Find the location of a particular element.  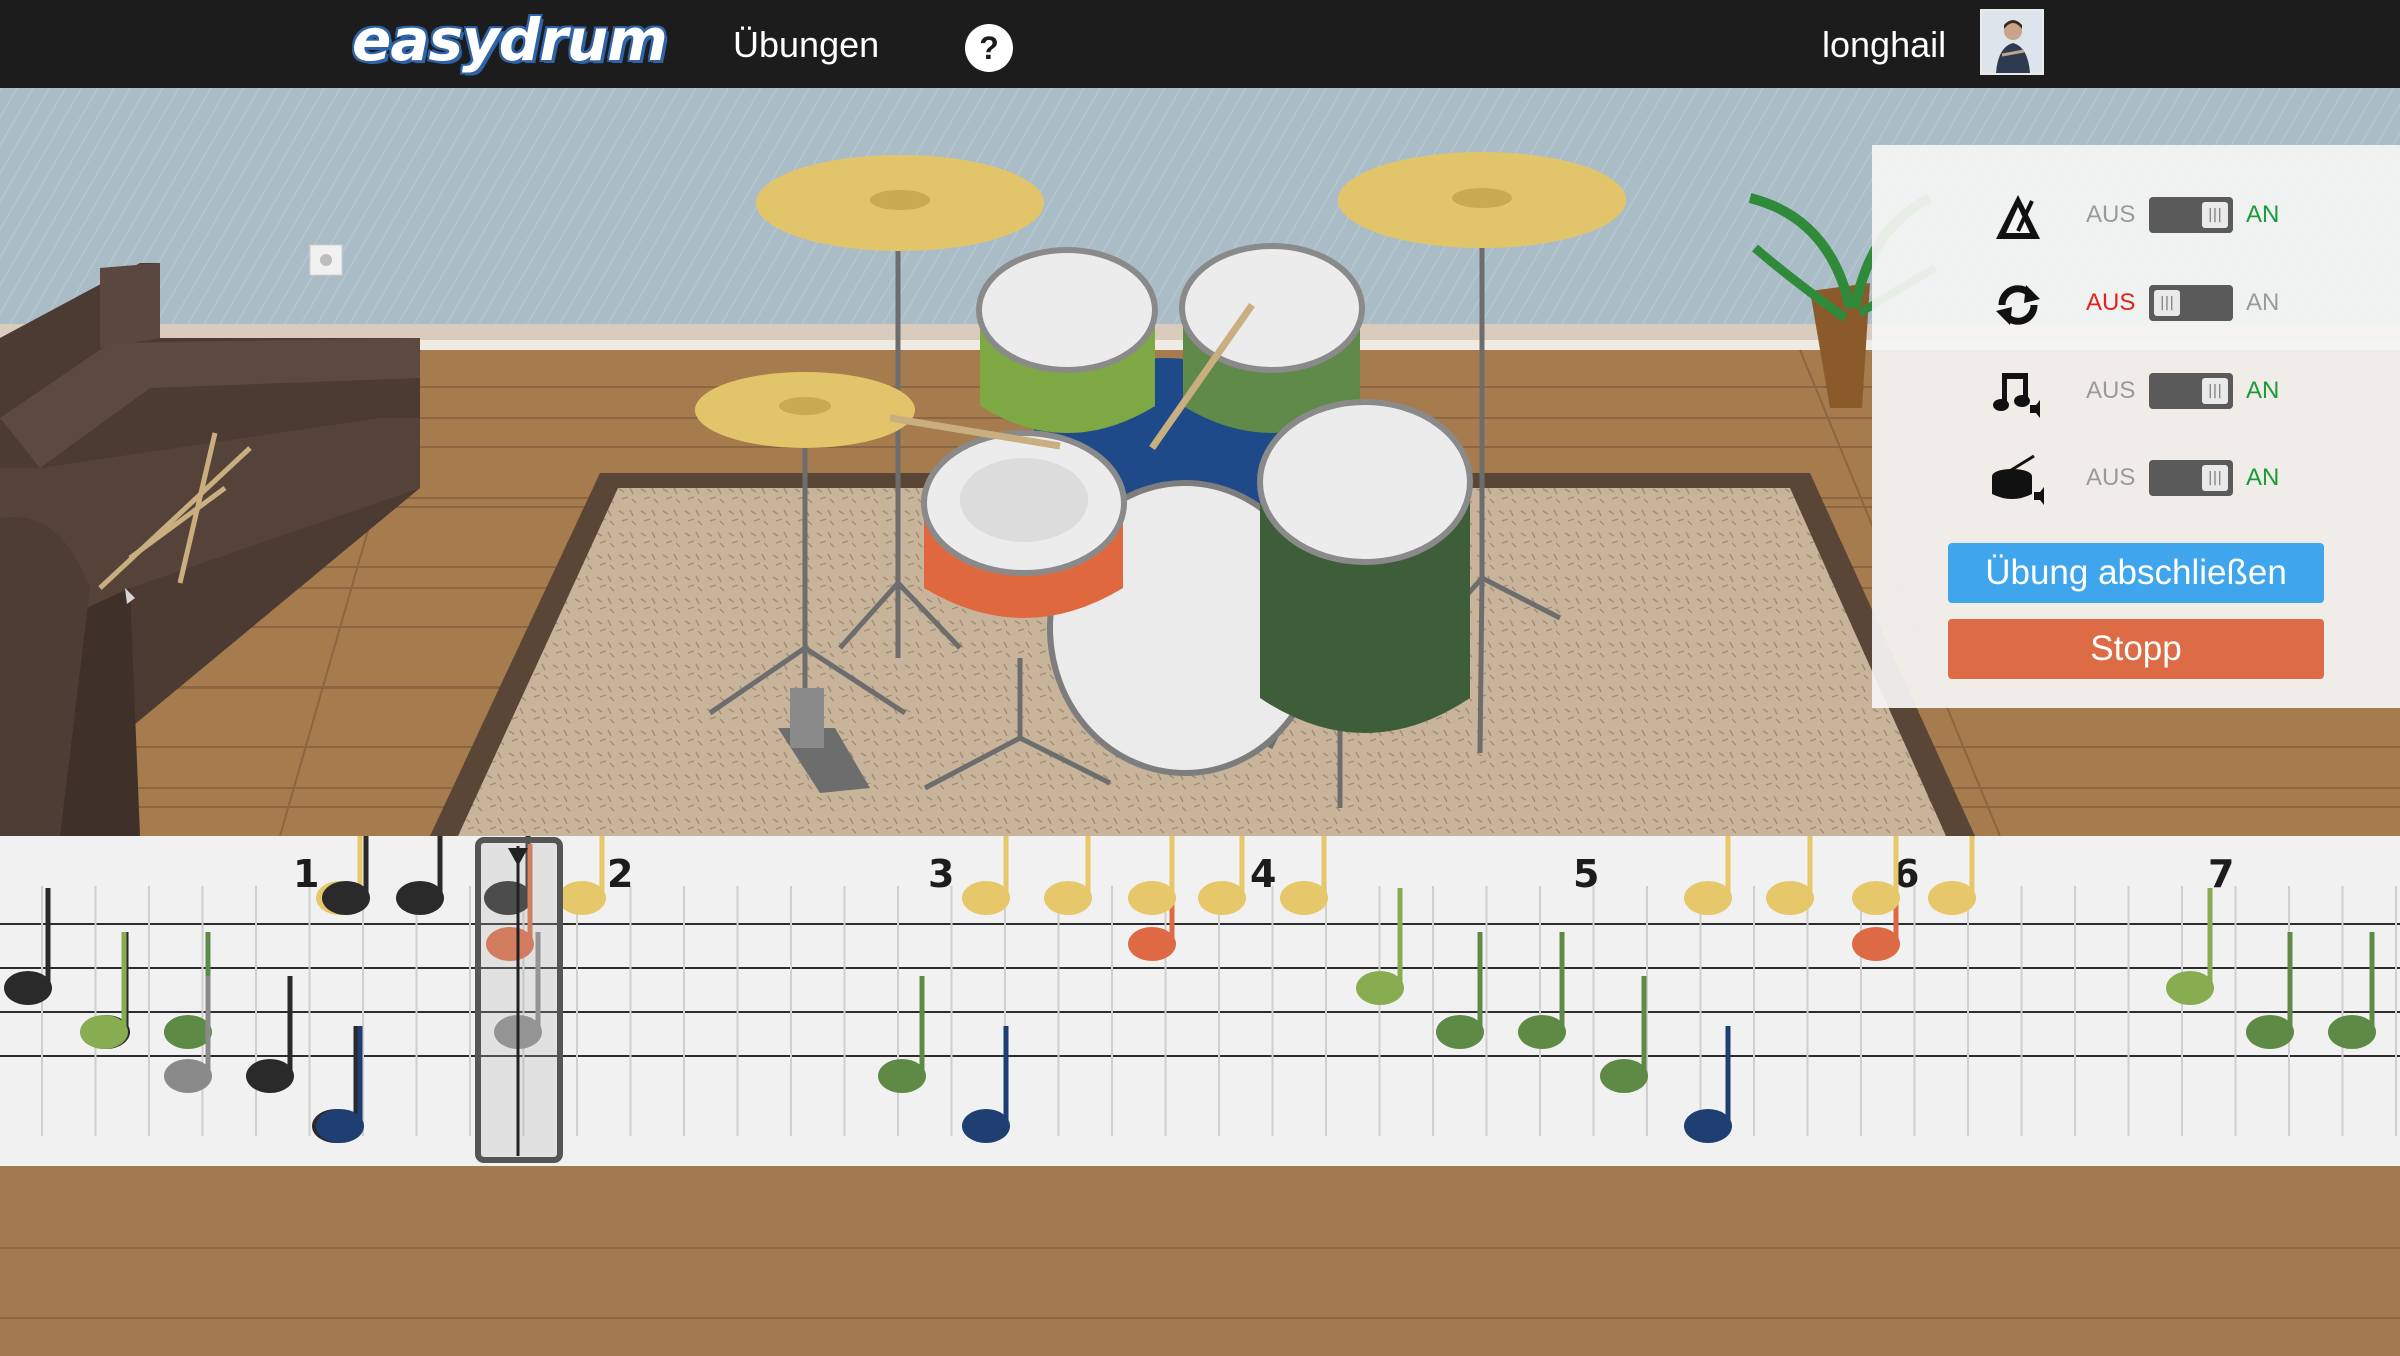

metronome-switch: ||| is located at coordinates (2191, 215).